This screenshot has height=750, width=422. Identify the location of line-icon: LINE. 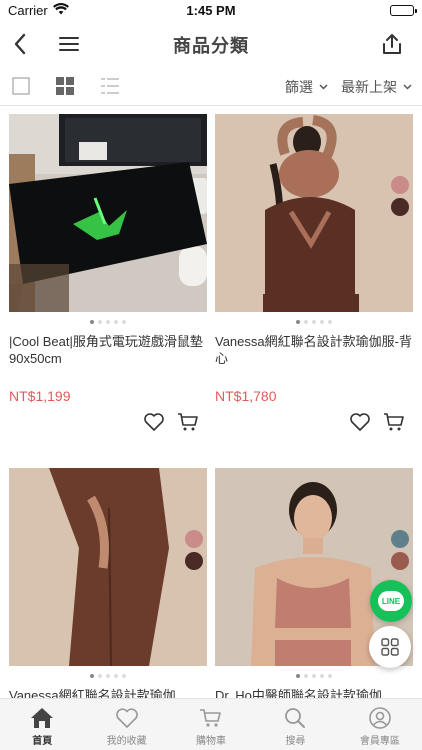
(391, 601).